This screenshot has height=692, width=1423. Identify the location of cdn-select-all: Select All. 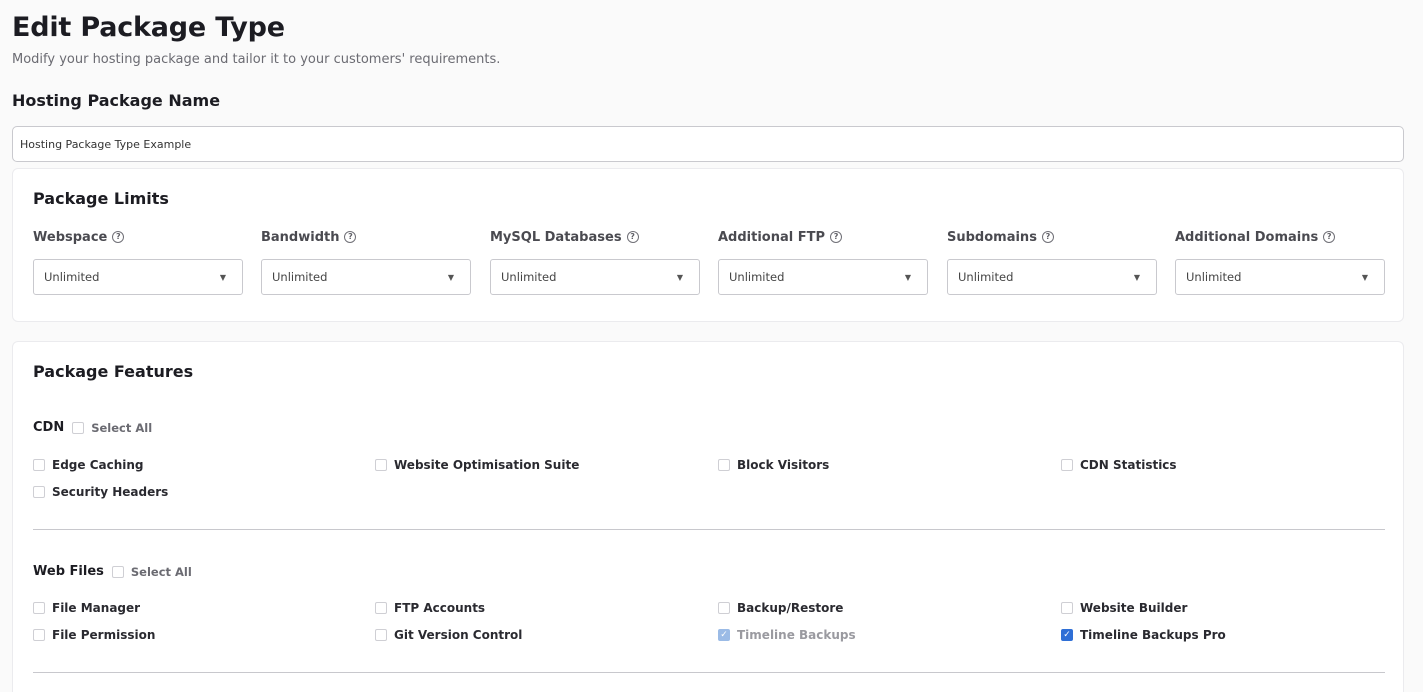
(112, 428).